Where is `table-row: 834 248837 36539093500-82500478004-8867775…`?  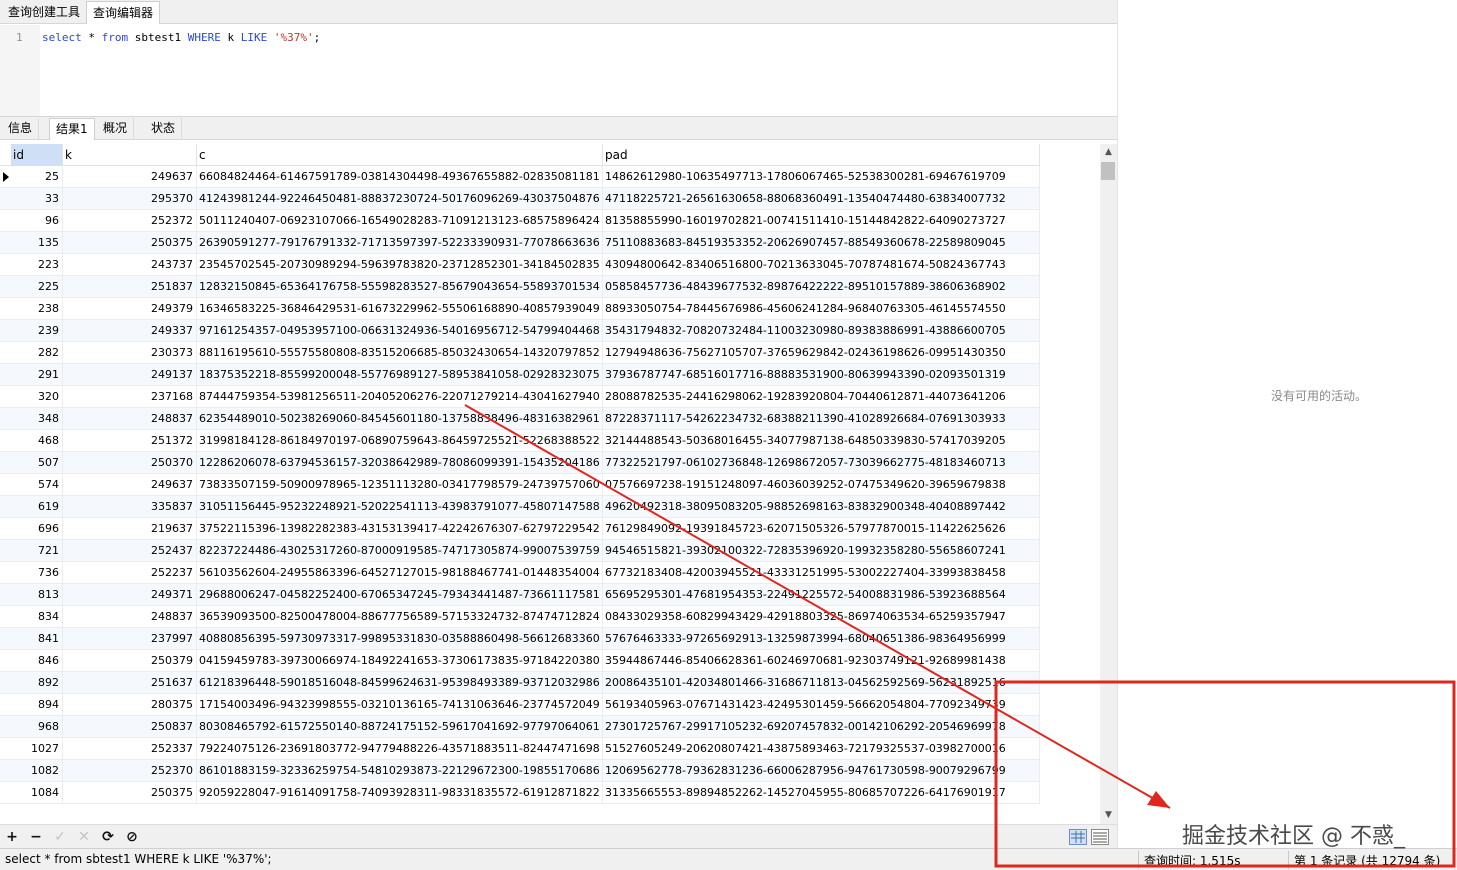 table-row: 834 248837 36539093500-82500478004-8867775… is located at coordinates (520, 617).